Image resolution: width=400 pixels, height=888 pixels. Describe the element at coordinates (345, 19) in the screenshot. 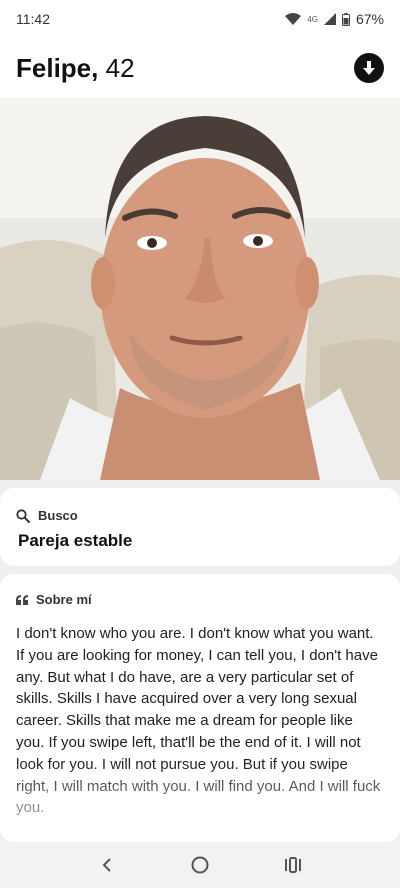

I see `battery-icon` at that location.